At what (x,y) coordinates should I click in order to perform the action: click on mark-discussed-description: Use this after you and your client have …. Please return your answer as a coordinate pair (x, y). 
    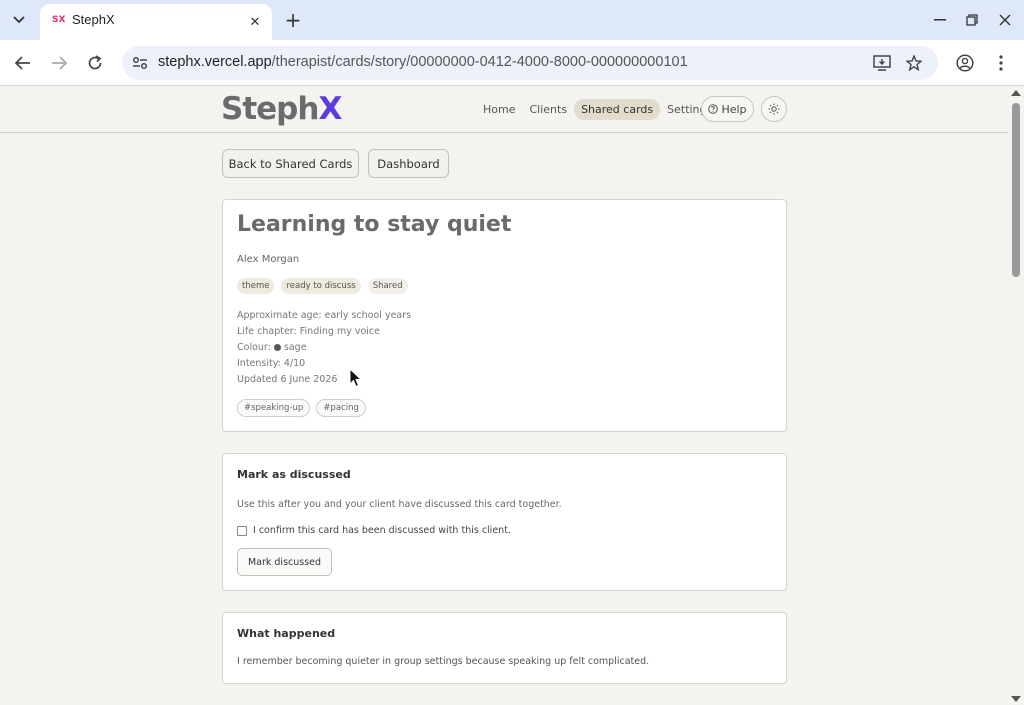
    Looking at the image, I should click on (399, 504).